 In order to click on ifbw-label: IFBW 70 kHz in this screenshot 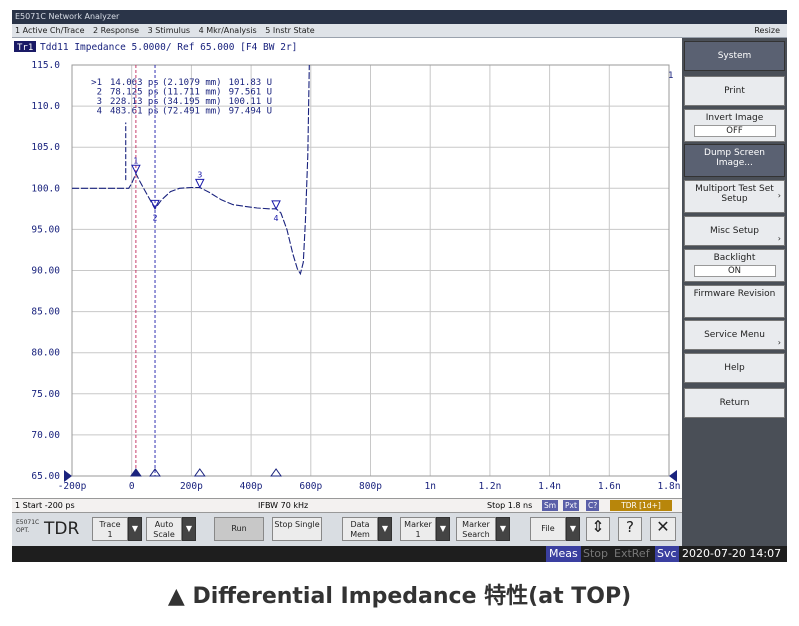, I will do `click(283, 505)`.